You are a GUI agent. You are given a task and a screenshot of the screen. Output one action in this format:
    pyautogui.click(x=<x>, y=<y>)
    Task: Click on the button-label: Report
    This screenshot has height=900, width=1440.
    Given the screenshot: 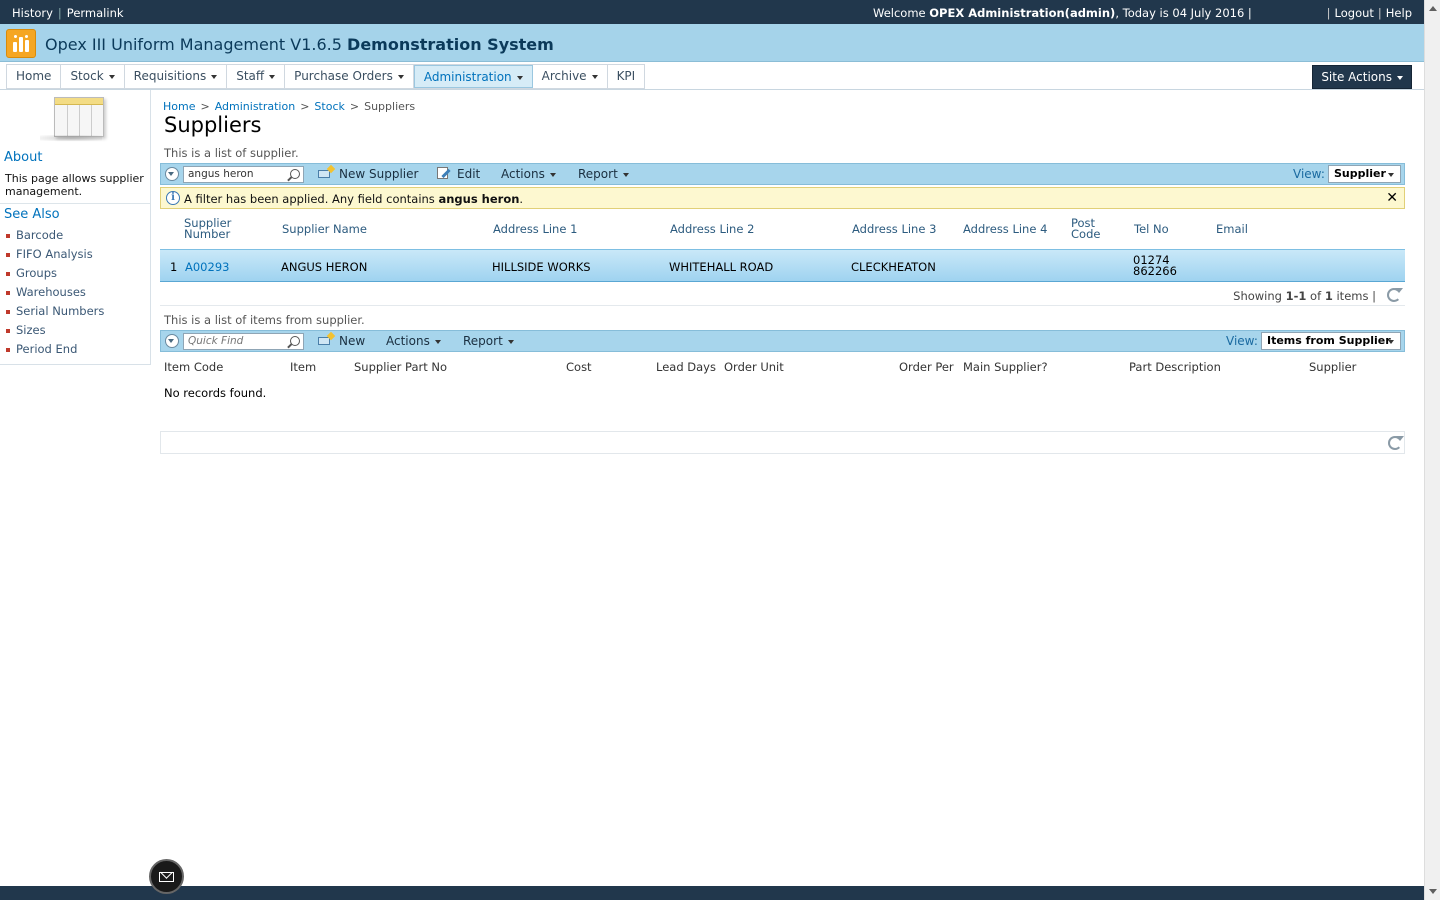 What is the action you would take?
    pyautogui.click(x=598, y=174)
    